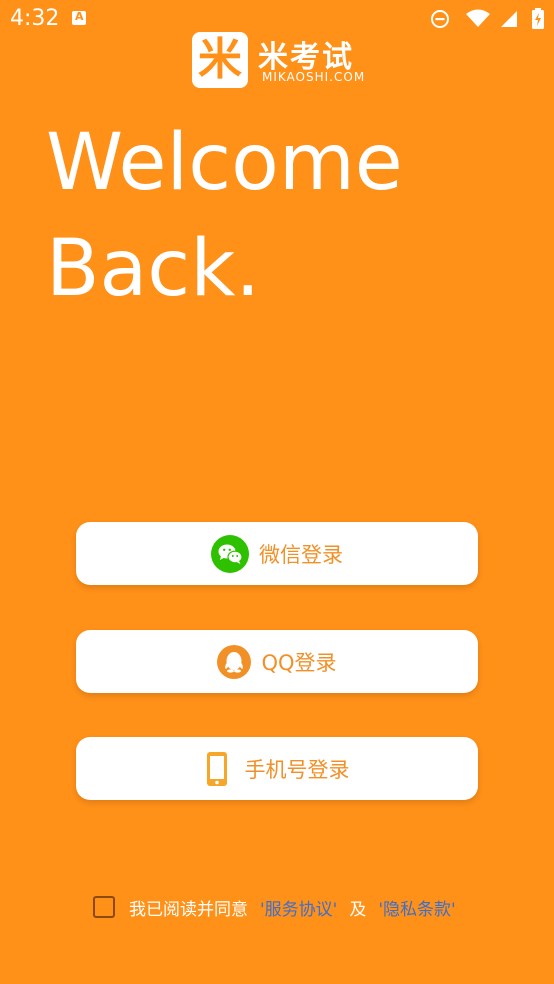  Describe the element at coordinates (477, 18) in the screenshot. I see `wifi-icon` at that location.